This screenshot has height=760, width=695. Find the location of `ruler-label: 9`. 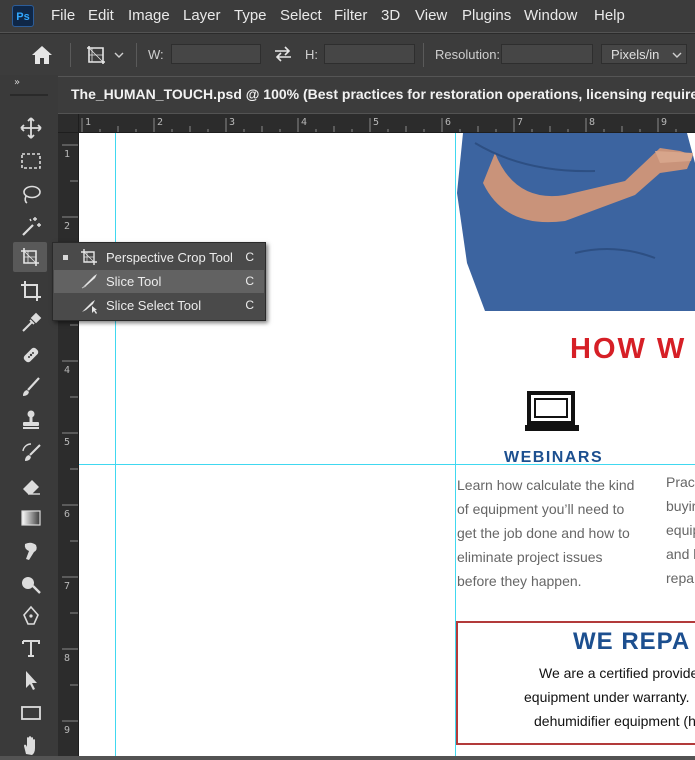

ruler-label: 9 is located at coordinates (67, 730).